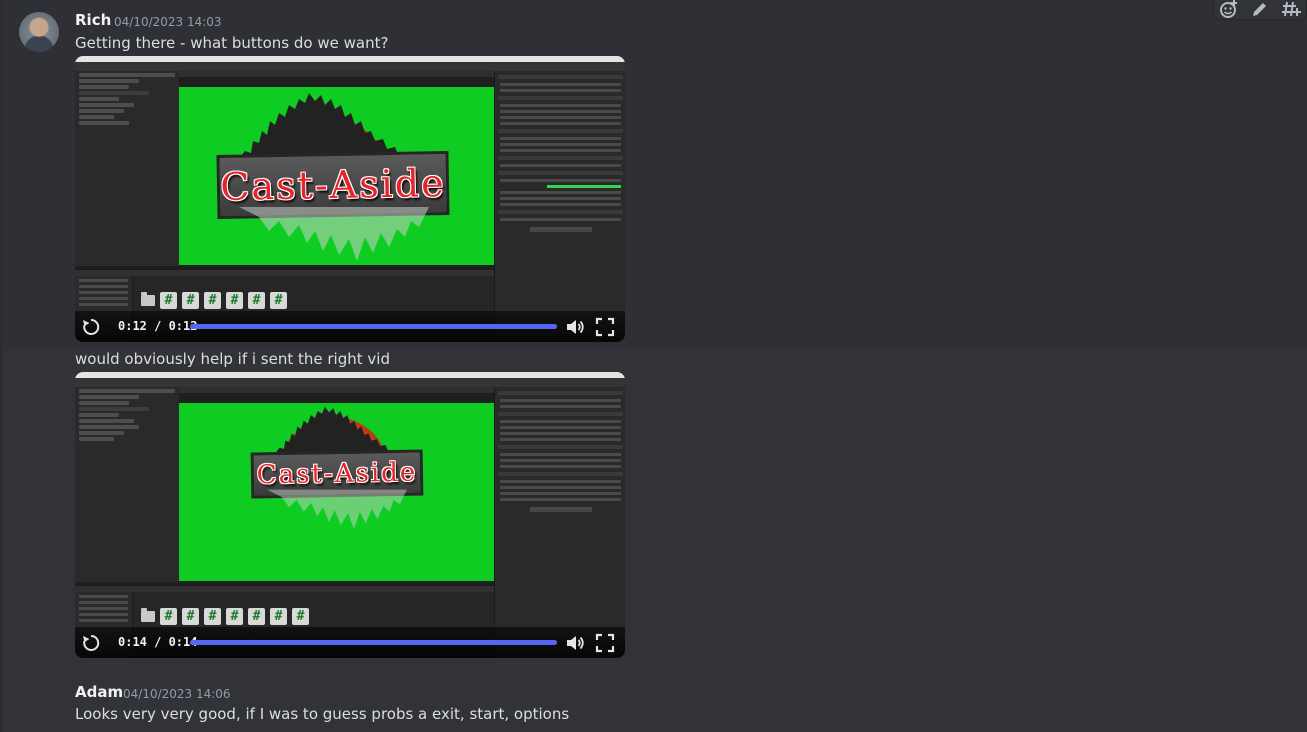 The width and height of the screenshot is (1307, 732). I want to click on create-thread-button, so click(1291, 9).